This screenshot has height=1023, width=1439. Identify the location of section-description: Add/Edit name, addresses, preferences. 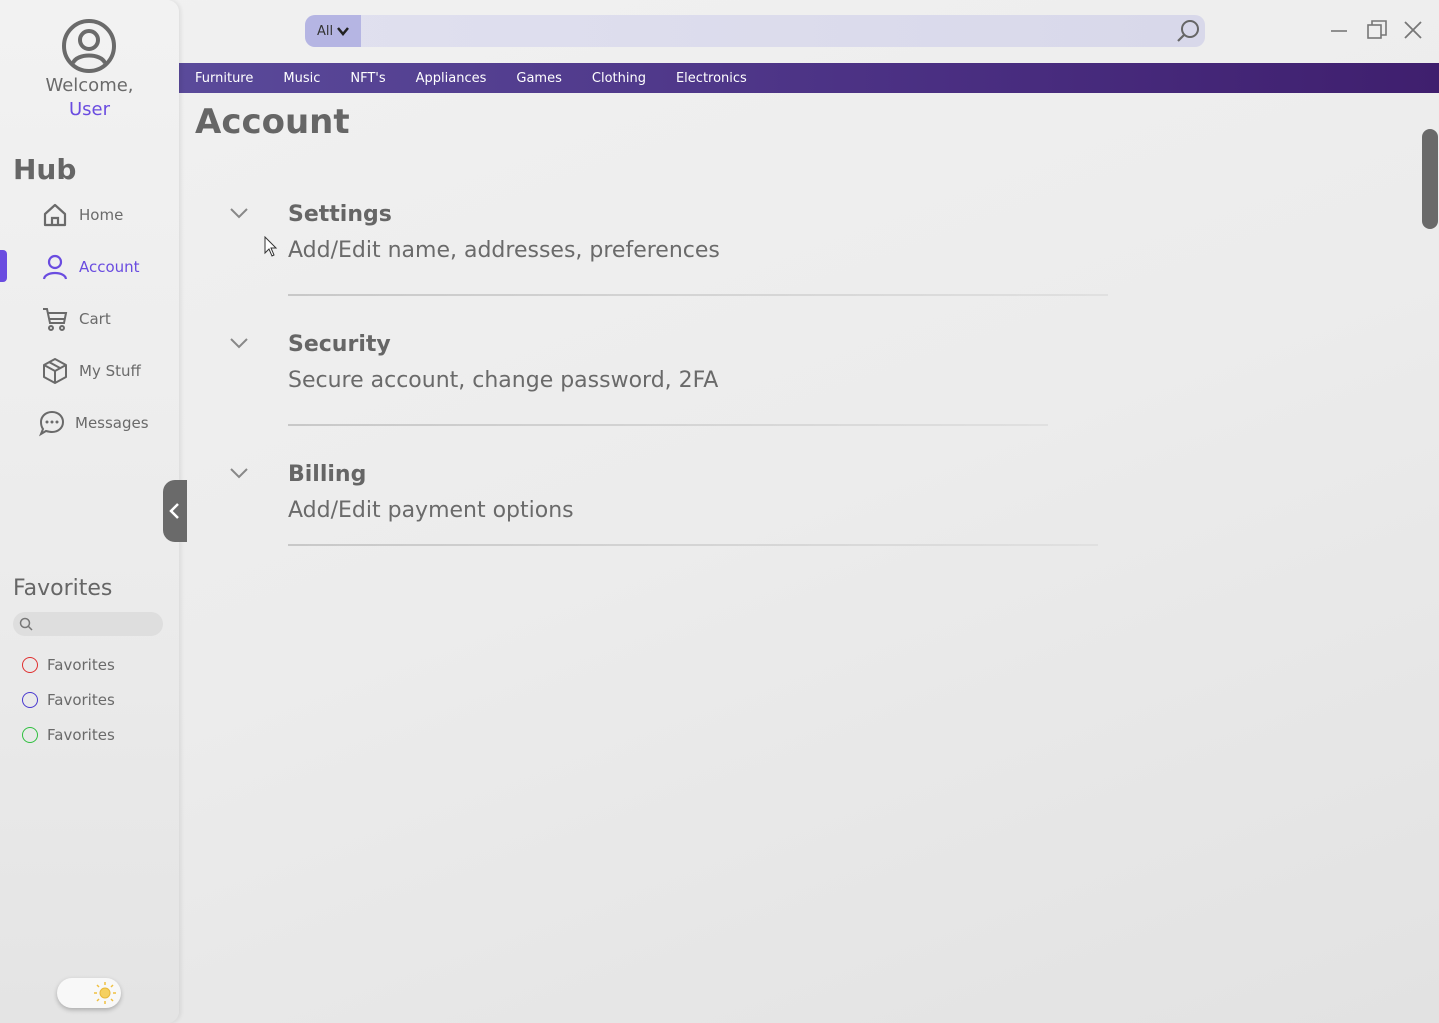
(504, 250).